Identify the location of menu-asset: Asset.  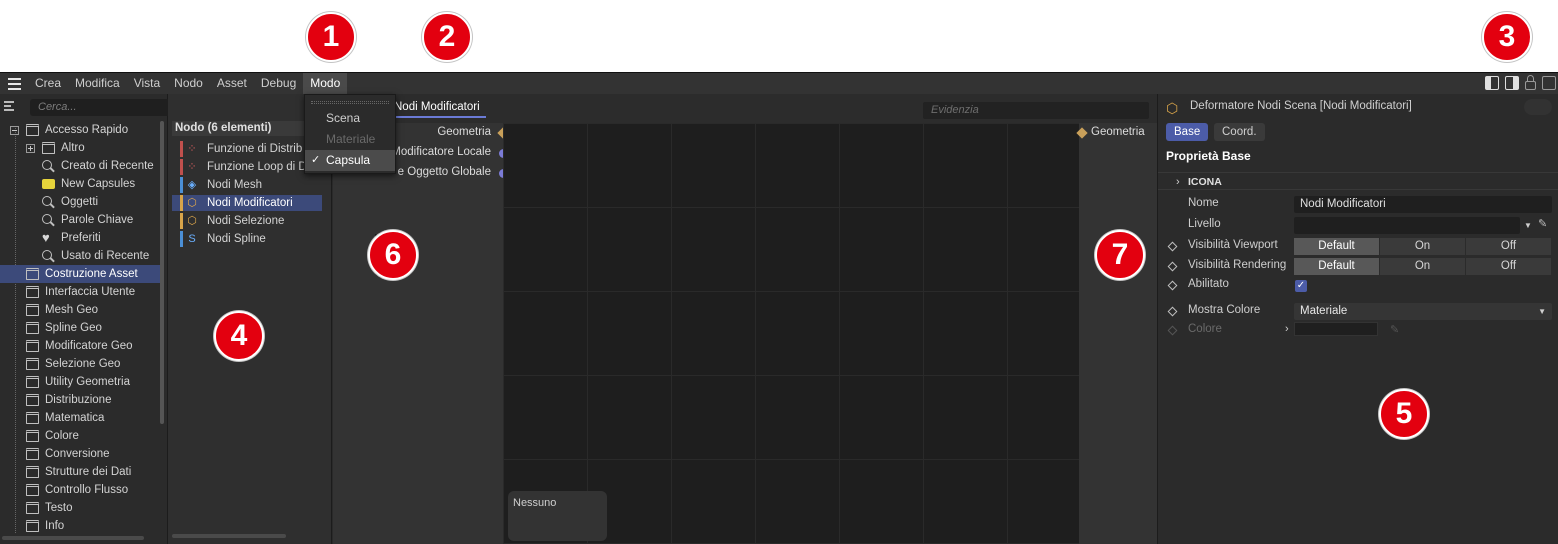
(232, 83).